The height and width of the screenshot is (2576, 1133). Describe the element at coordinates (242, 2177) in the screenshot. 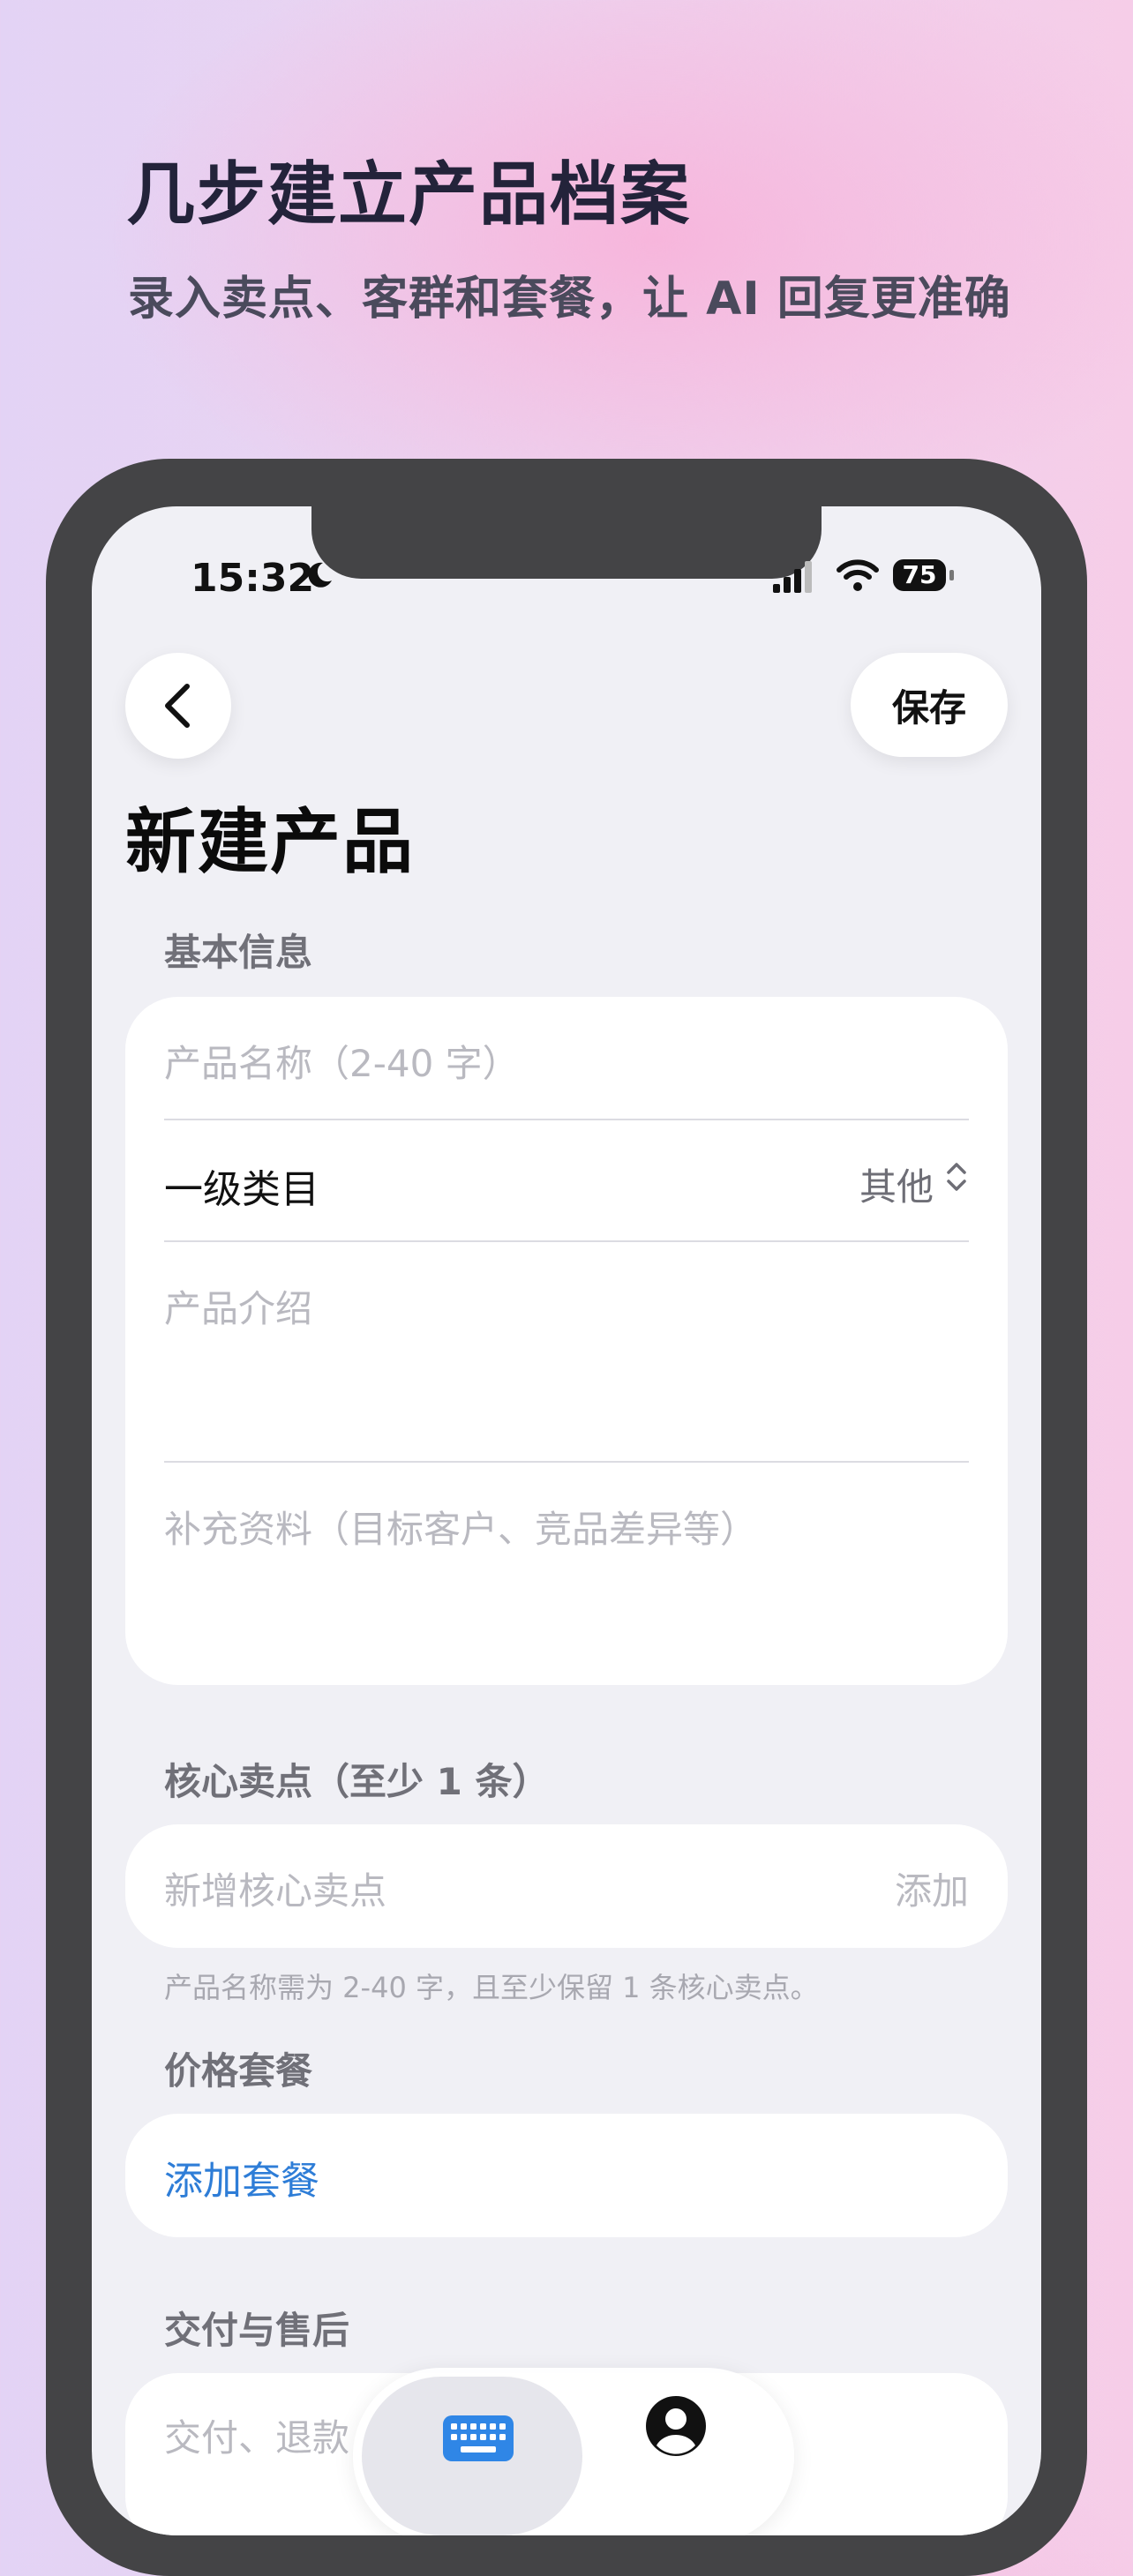

I see `add-package-button: 添加套餐` at that location.